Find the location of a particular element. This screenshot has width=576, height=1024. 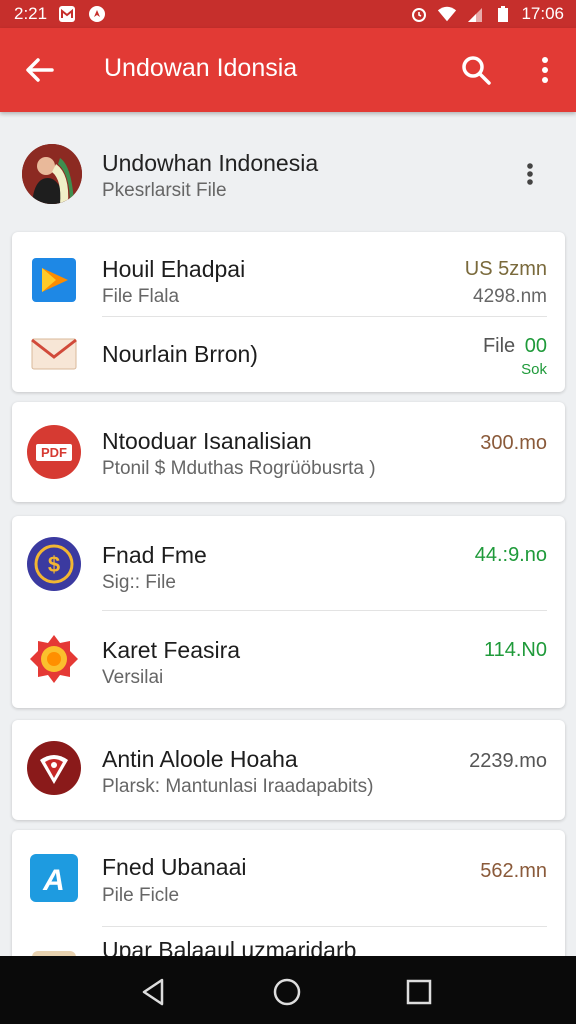

pdf-icon: PDF is located at coordinates (54, 452).